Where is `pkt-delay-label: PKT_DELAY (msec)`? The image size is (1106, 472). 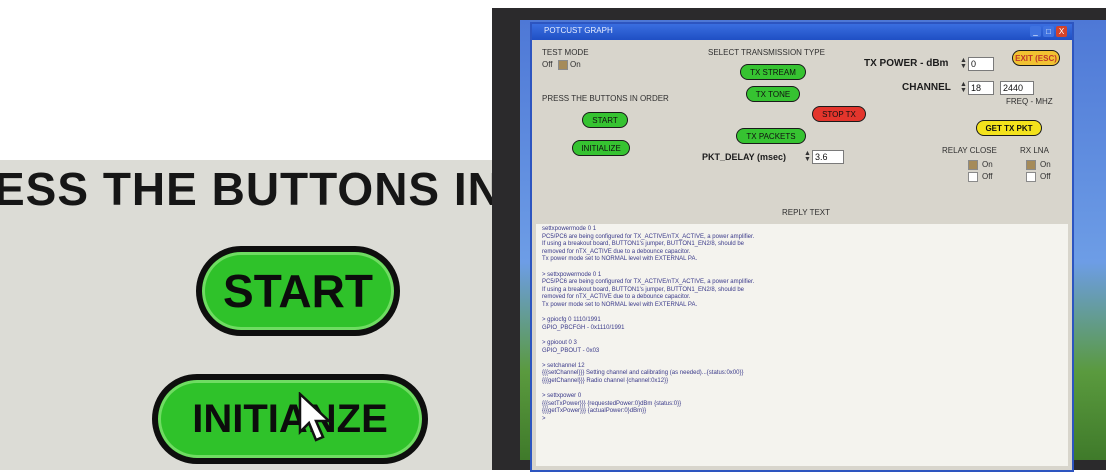
pkt-delay-label: PKT_DELAY (msec) is located at coordinates (744, 157).